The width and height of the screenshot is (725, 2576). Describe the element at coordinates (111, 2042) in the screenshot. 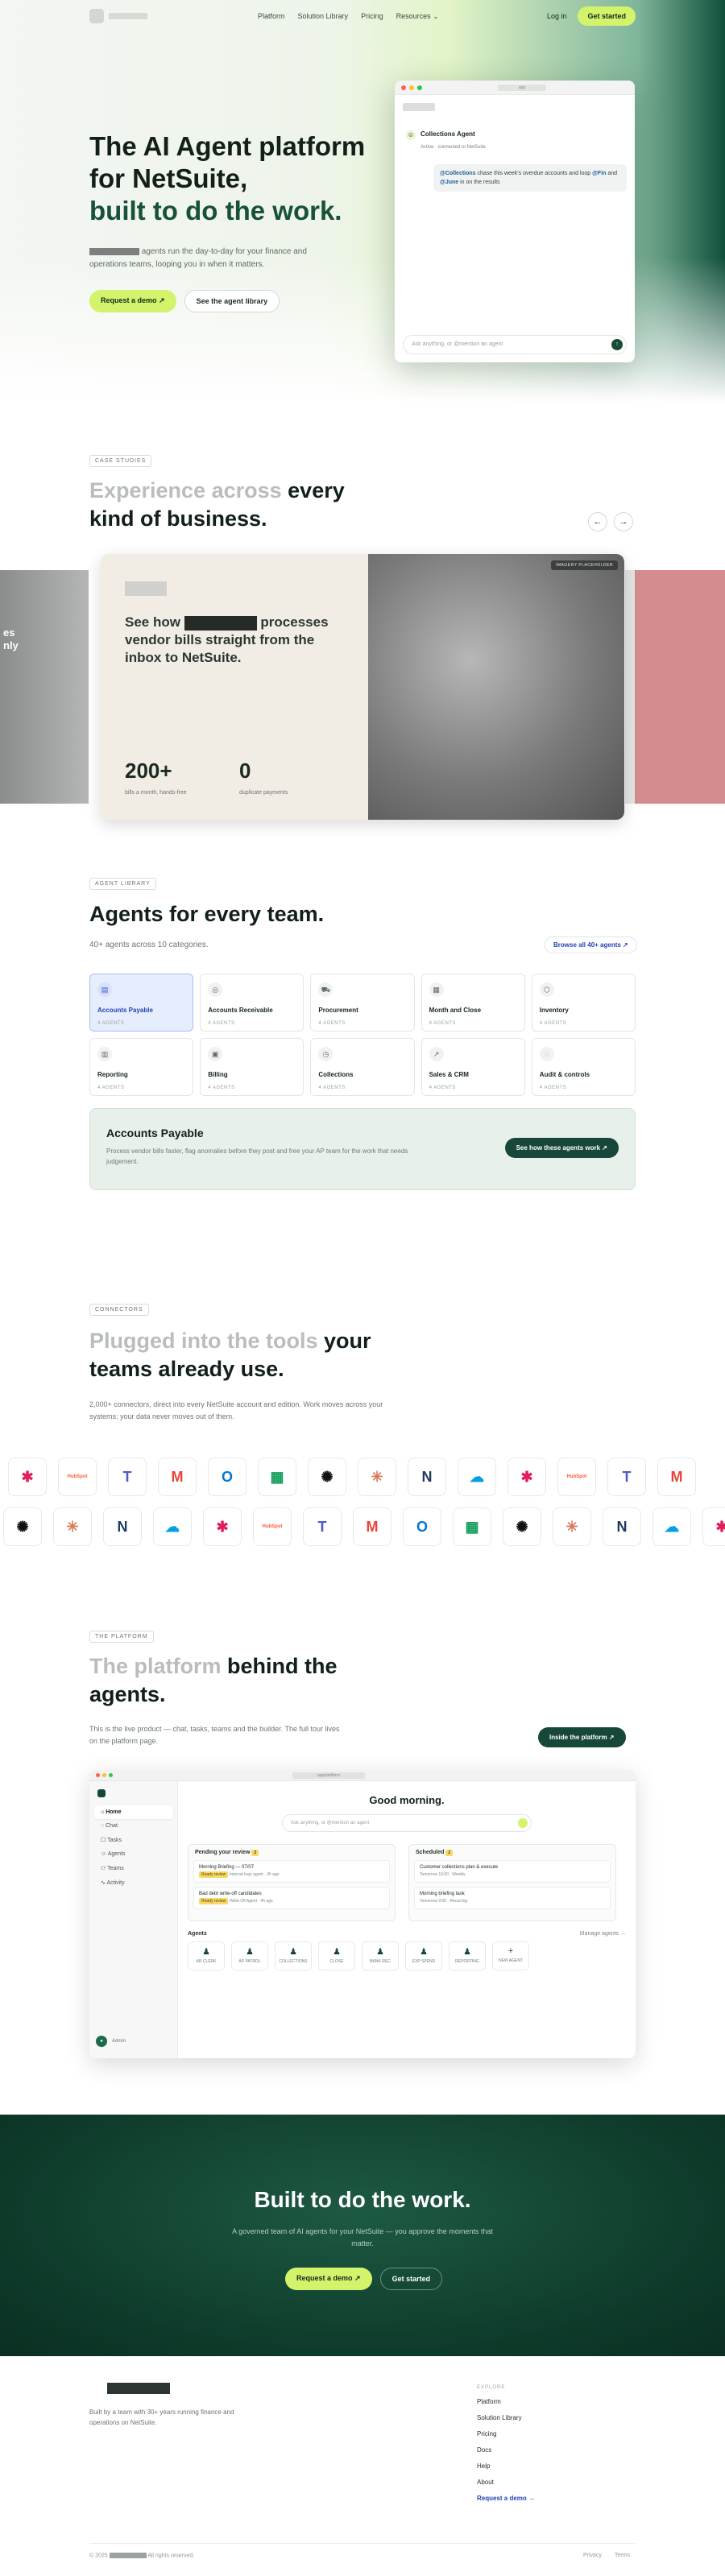

I see `user-menu: ● Admin` at that location.